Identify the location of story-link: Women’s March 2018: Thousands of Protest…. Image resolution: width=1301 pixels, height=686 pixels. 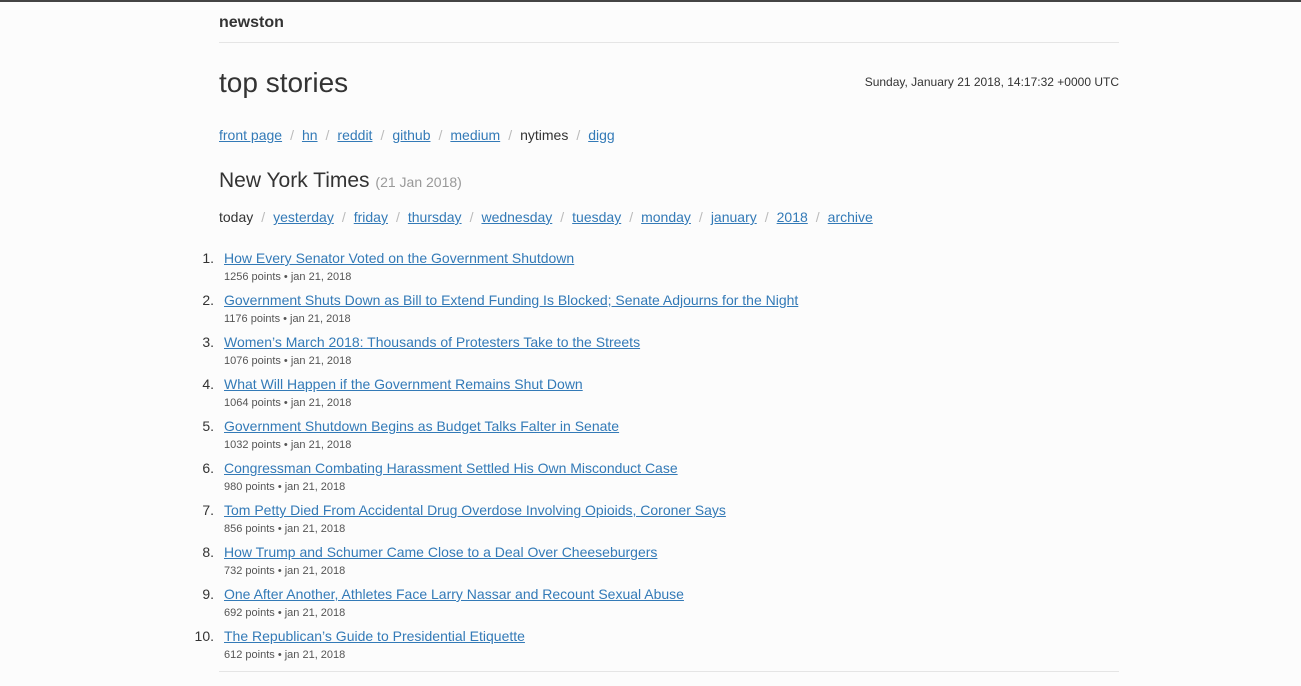
(671, 342).